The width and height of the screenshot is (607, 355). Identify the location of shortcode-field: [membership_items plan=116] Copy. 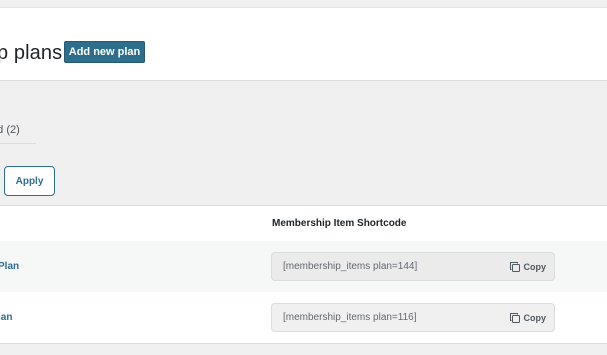
(413, 317).